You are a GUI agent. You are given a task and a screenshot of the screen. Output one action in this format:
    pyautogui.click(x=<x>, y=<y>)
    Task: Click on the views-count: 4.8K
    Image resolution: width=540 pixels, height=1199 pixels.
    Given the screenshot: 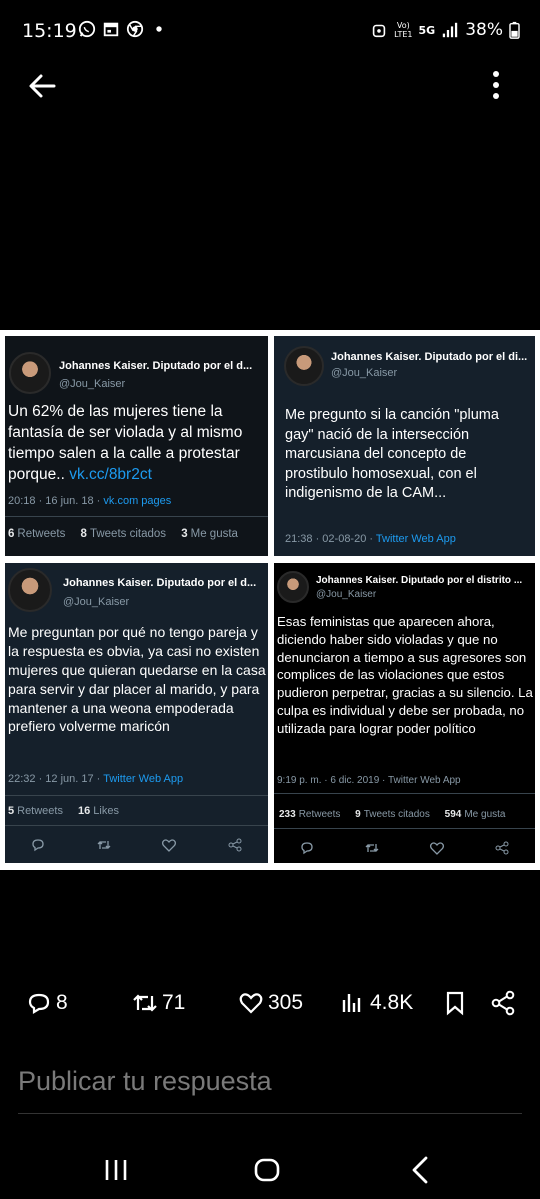 What is the action you would take?
    pyautogui.click(x=392, y=1002)
    